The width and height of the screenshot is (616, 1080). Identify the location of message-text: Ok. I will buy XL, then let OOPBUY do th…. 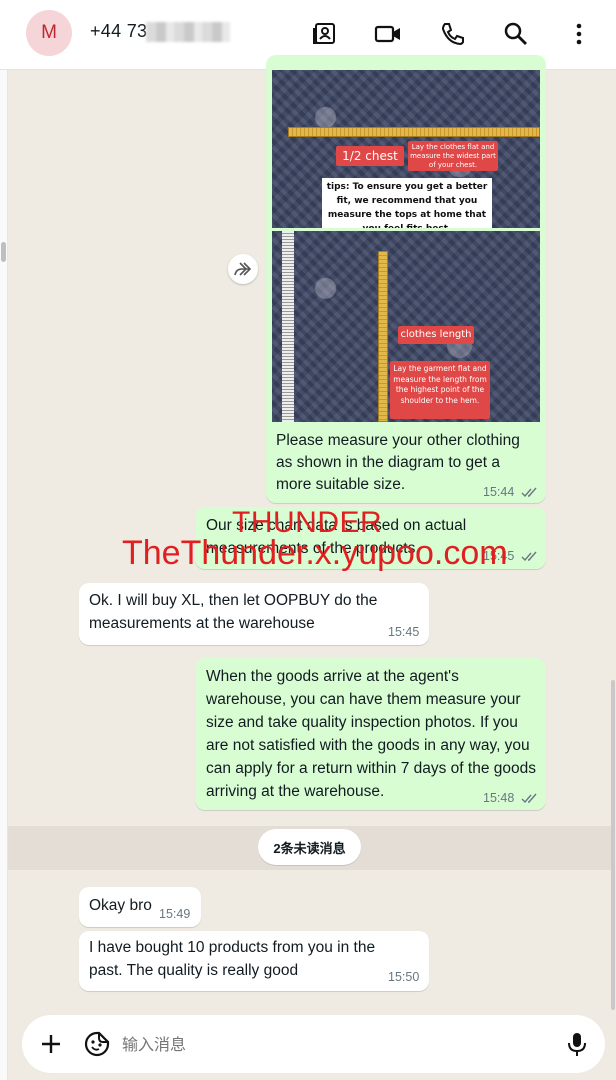
(233, 612).